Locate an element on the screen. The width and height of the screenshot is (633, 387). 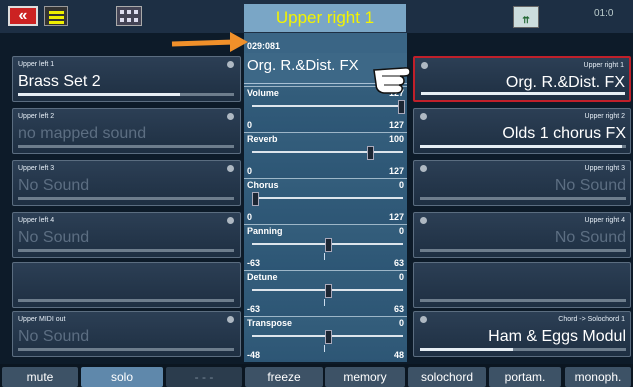
slider-max: 48 is located at coordinates (398, 355).